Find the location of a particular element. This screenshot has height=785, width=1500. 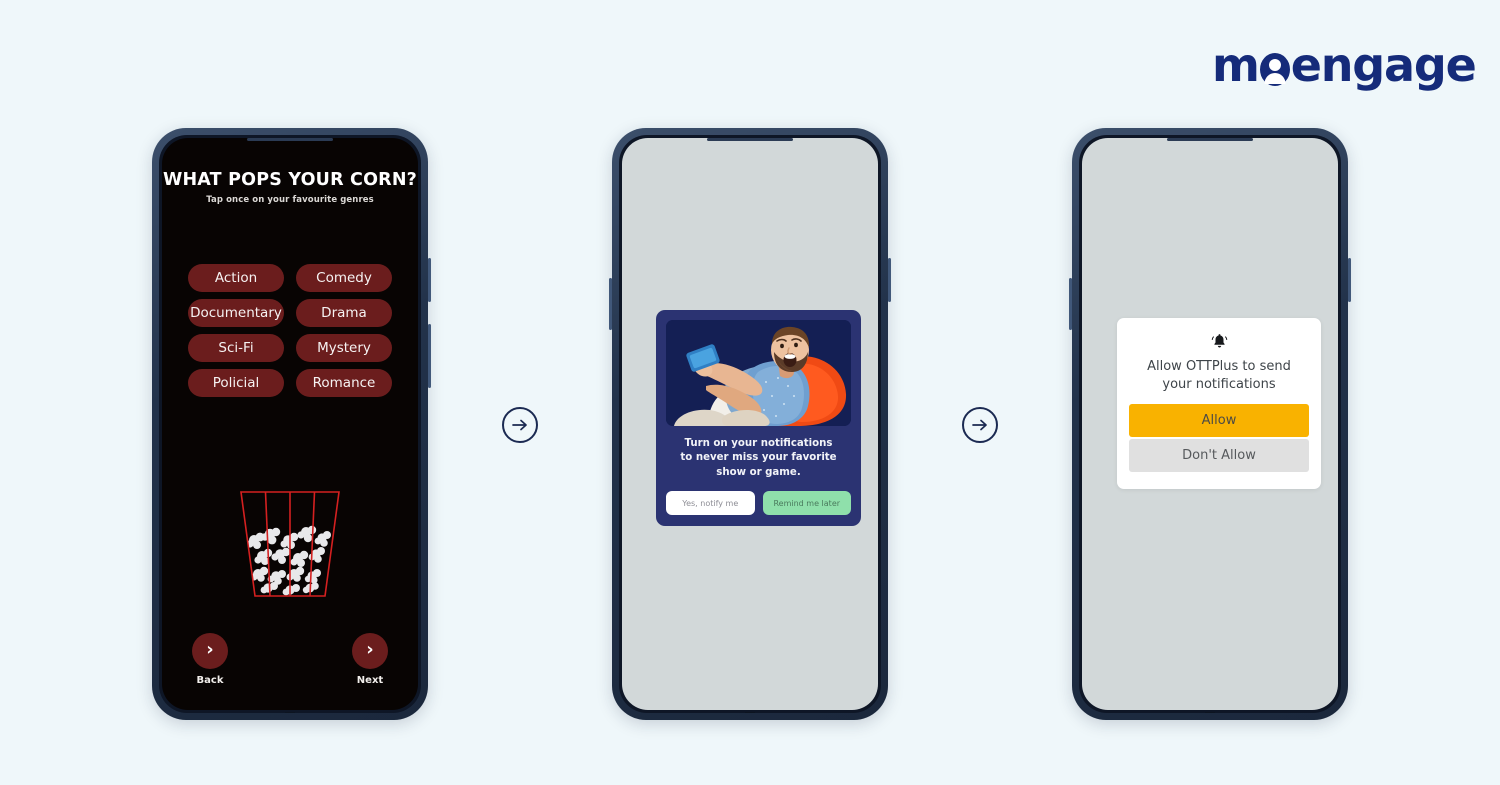

genre-chip-comedy: Comedy is located at coordinates (344, 278).